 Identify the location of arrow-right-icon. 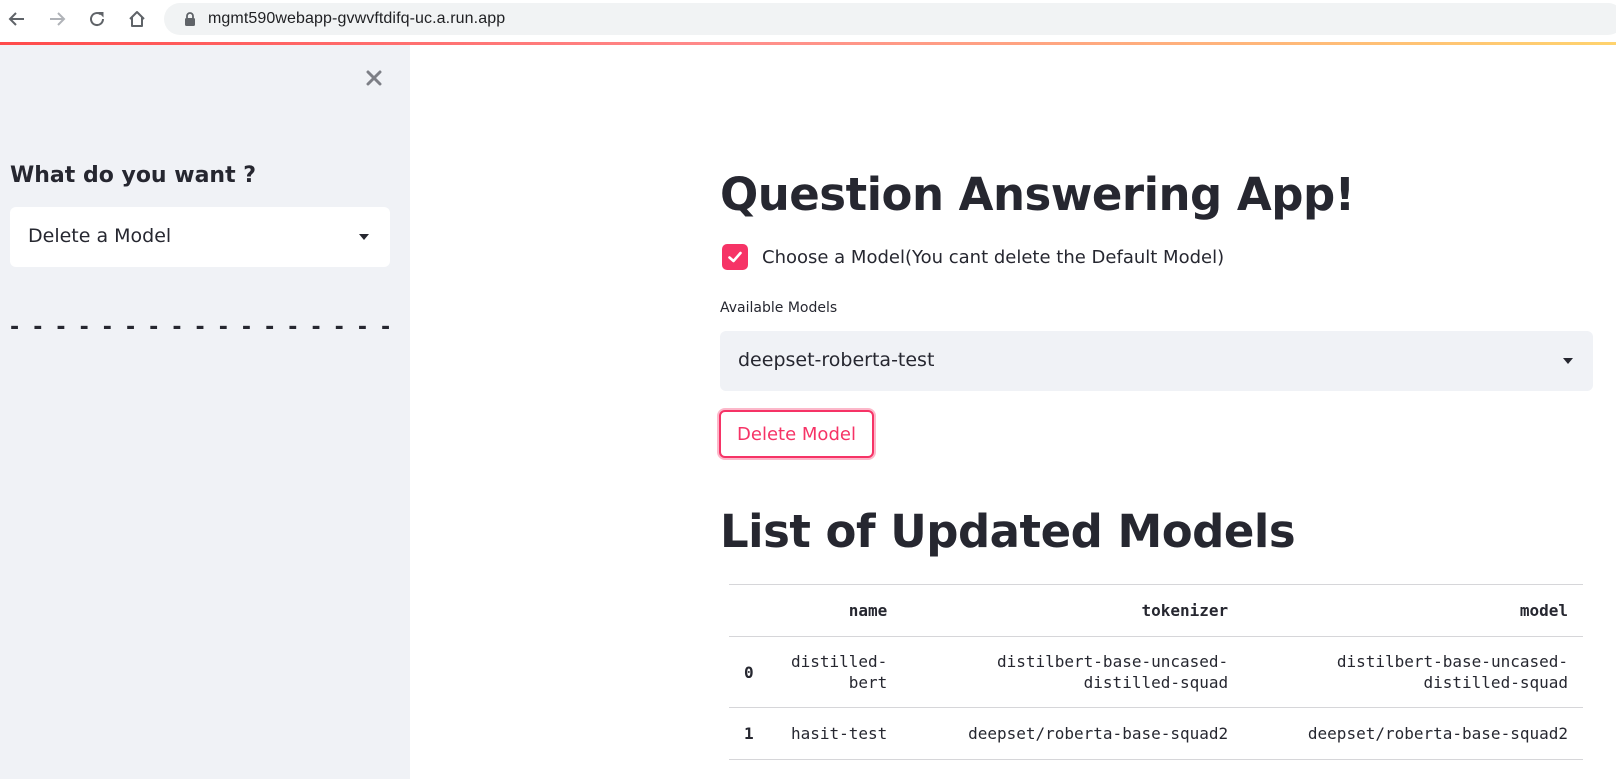
(58, 19).